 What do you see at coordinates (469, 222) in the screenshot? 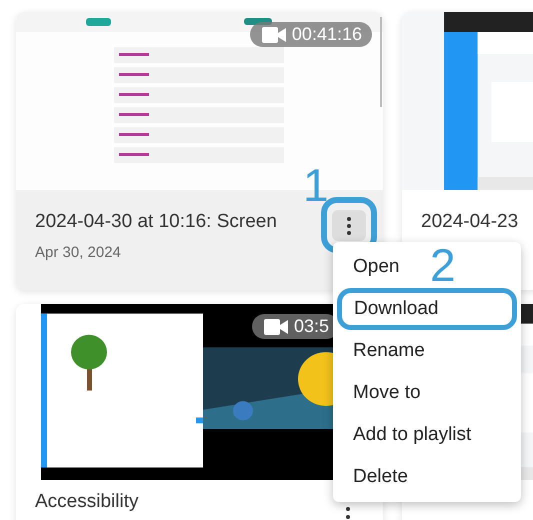
I see `video-title: 2024-04-23` at bounding box center [469, 222].